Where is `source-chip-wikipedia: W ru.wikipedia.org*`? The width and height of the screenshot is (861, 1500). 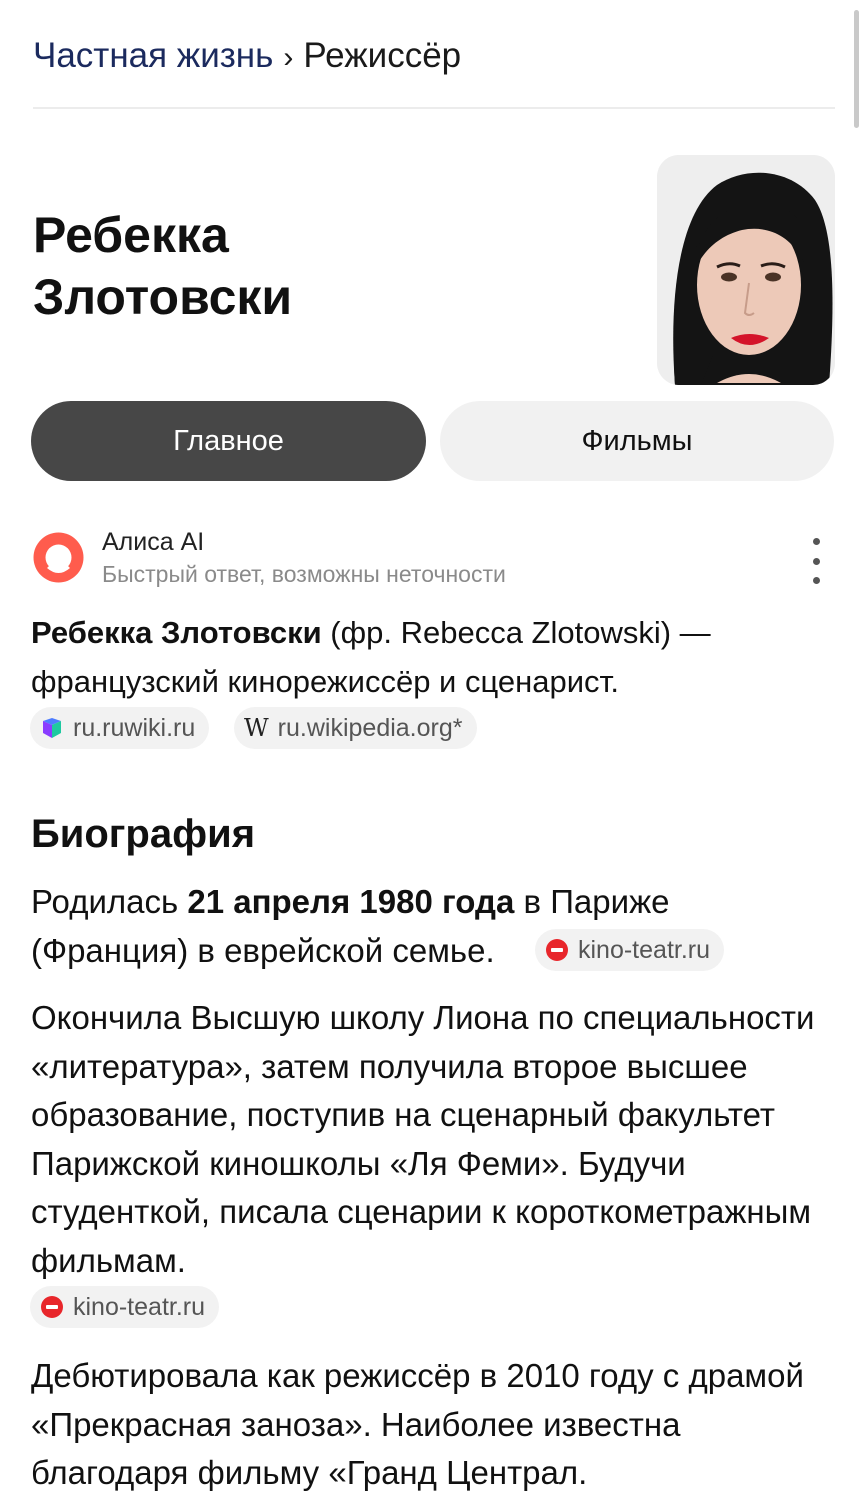 source-chip-wikipedia: W ru.wikipedia.org* is located at coordinates (355, 728).